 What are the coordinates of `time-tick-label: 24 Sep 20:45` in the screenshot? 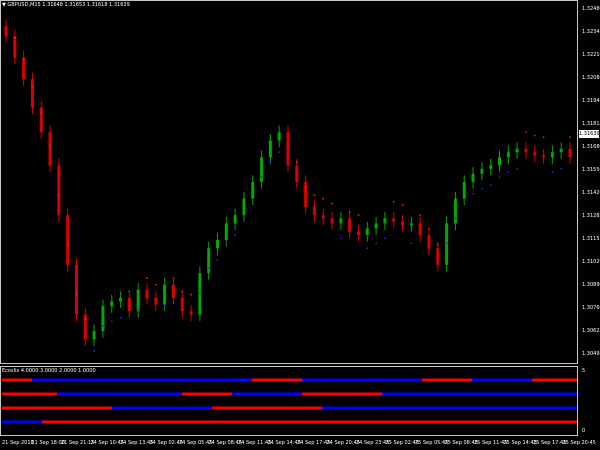 It's located at (343, 443).